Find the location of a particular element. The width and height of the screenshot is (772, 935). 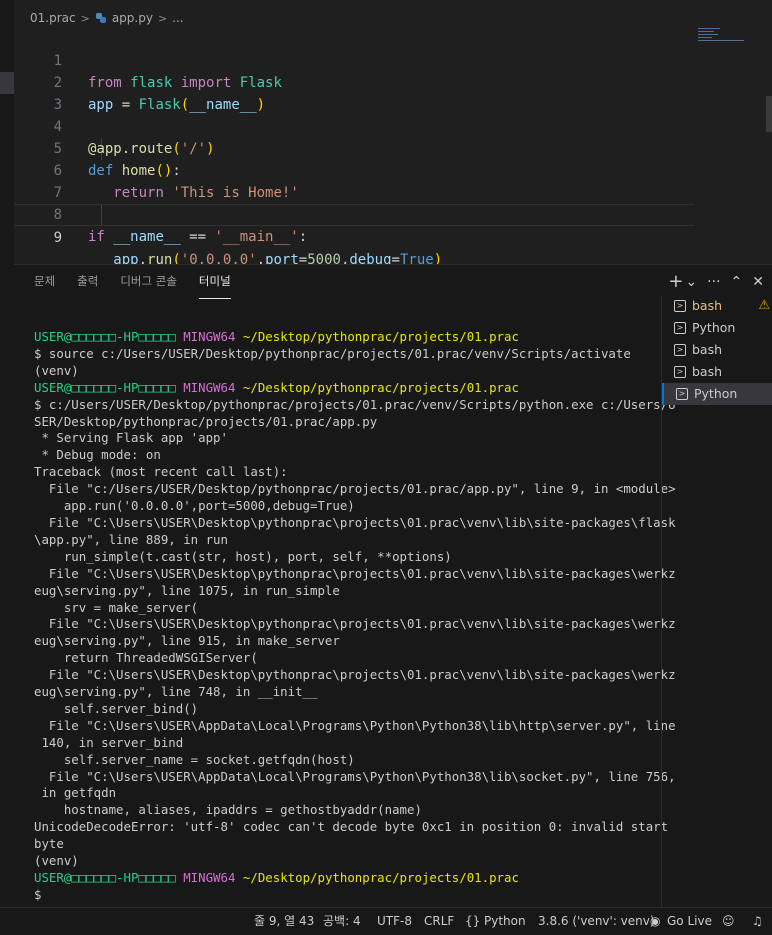

bell-icon: ♫ is located at coordinates (757, 921).